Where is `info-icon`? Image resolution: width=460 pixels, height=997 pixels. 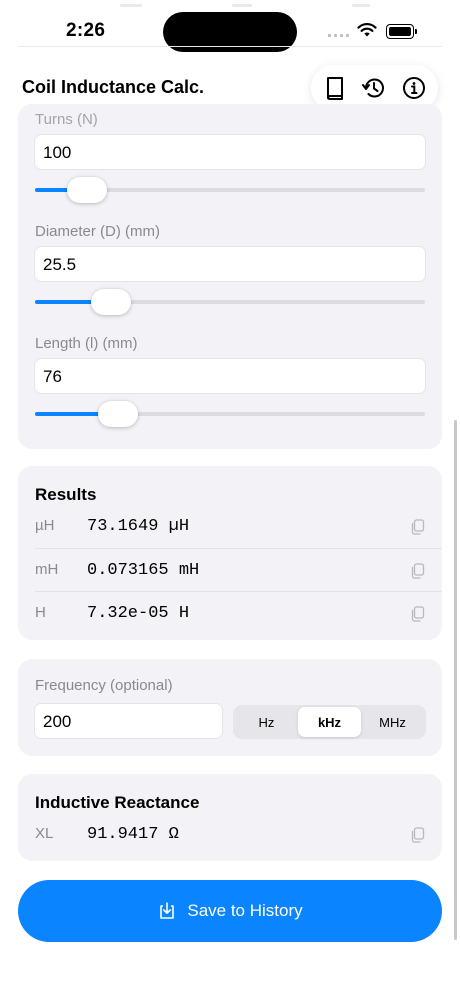 info-icon is located at coordinates (414, 88).